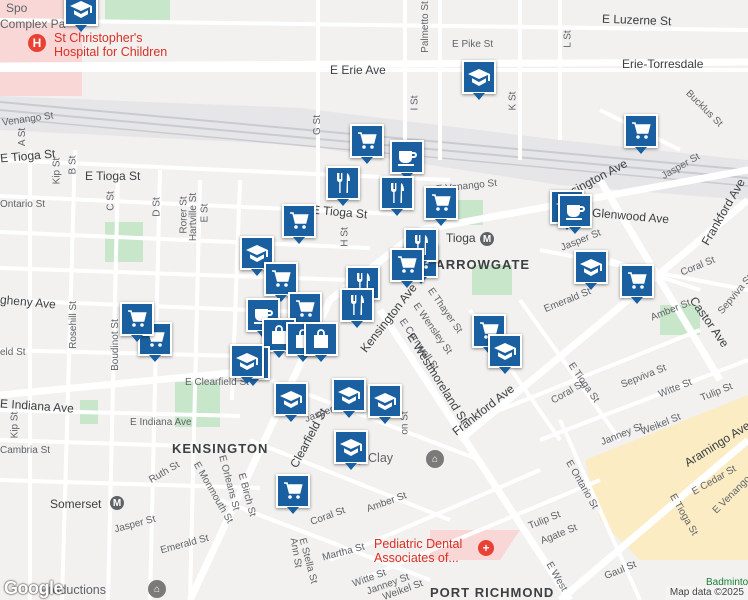  I want to click on street-label: eld St, so click(13, 352).